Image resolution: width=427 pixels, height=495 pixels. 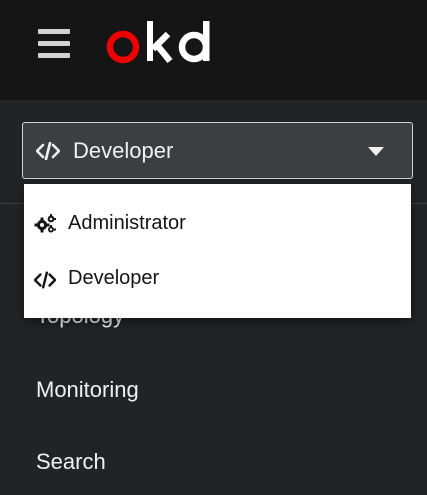 I want to click on cogs-icon, so click(x=45, y=223).